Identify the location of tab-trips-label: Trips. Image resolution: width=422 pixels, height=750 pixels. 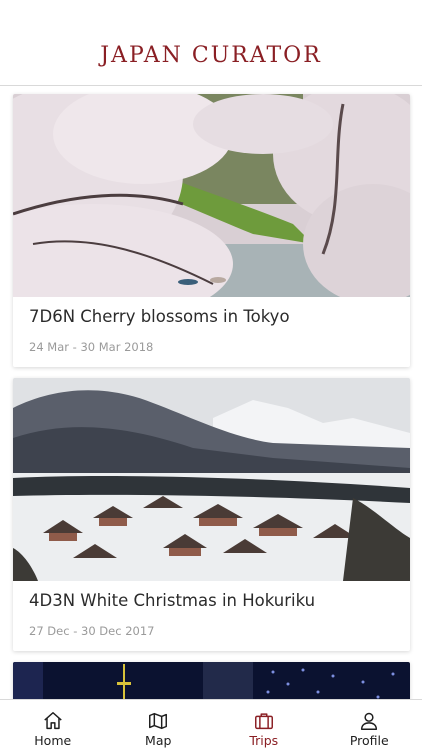
(264, 740).